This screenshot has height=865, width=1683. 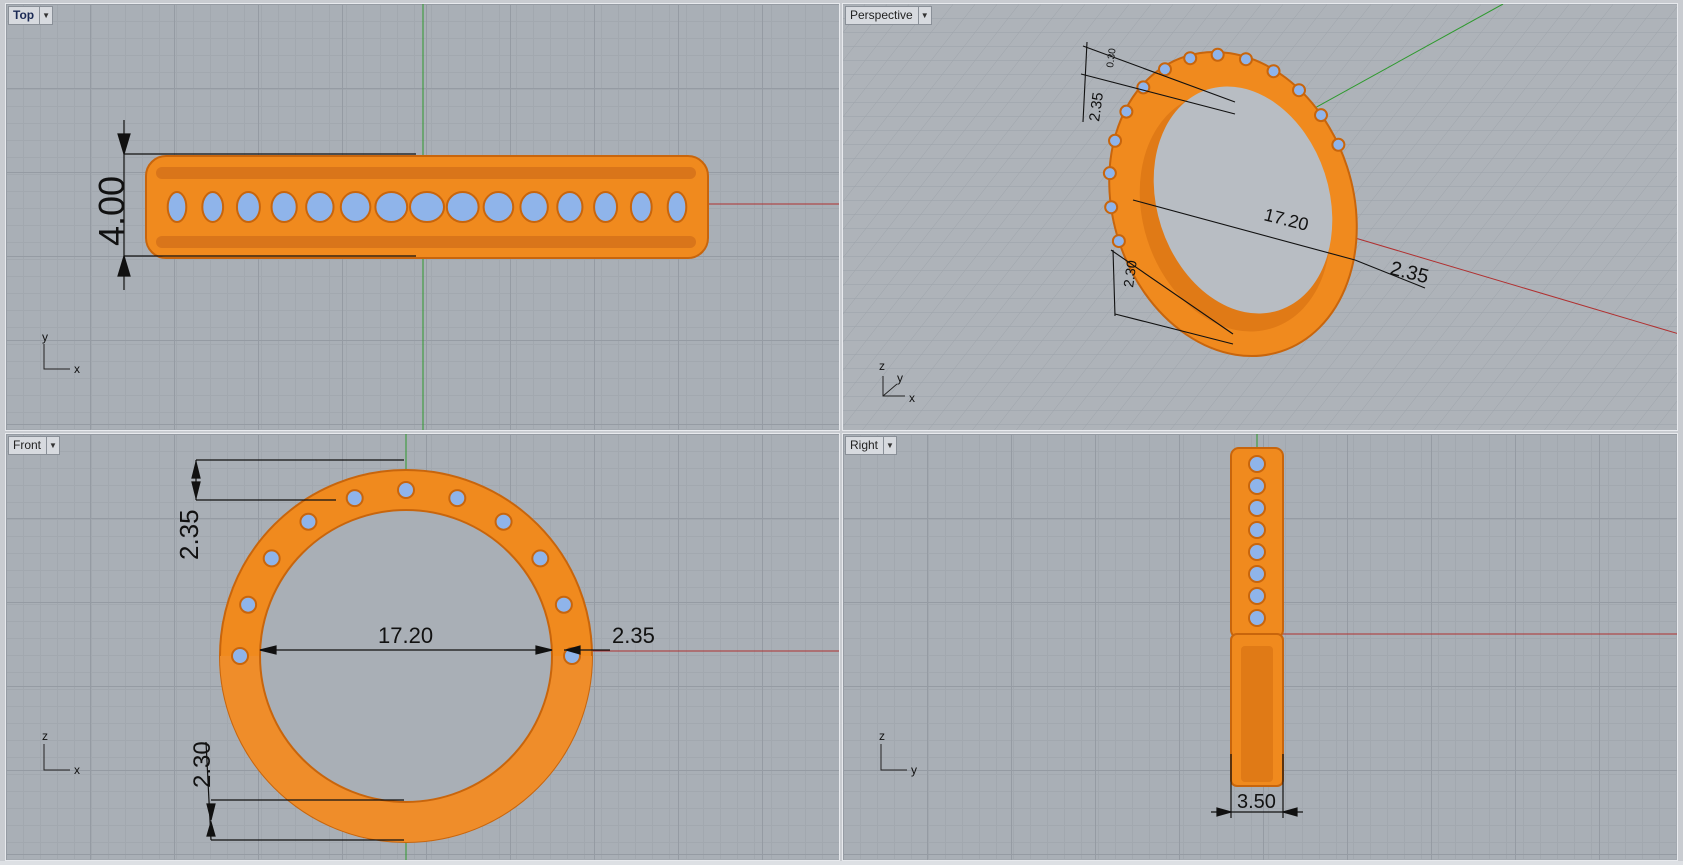 I want to click on ring-band-top, so click(x=427, y=207).